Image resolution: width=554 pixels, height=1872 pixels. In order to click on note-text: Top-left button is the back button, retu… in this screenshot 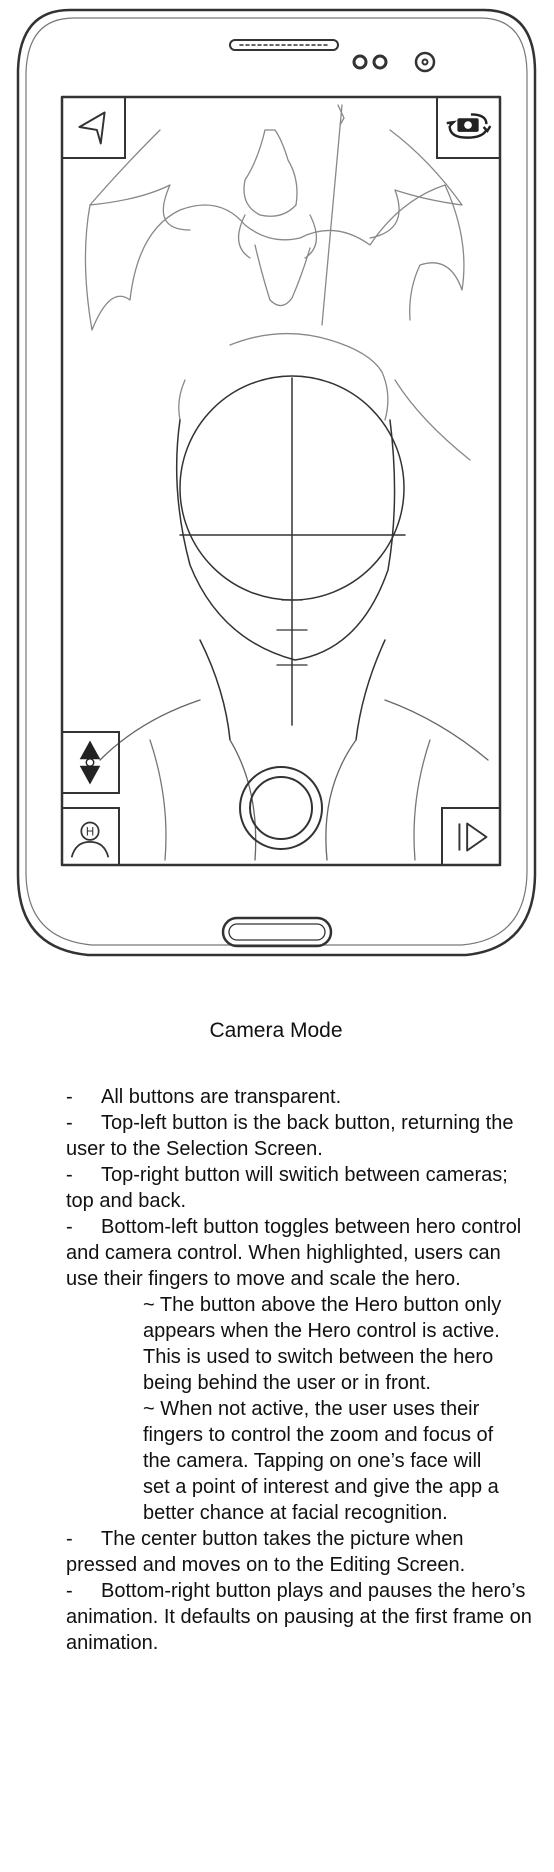, I will do `click(290, 1136)`.